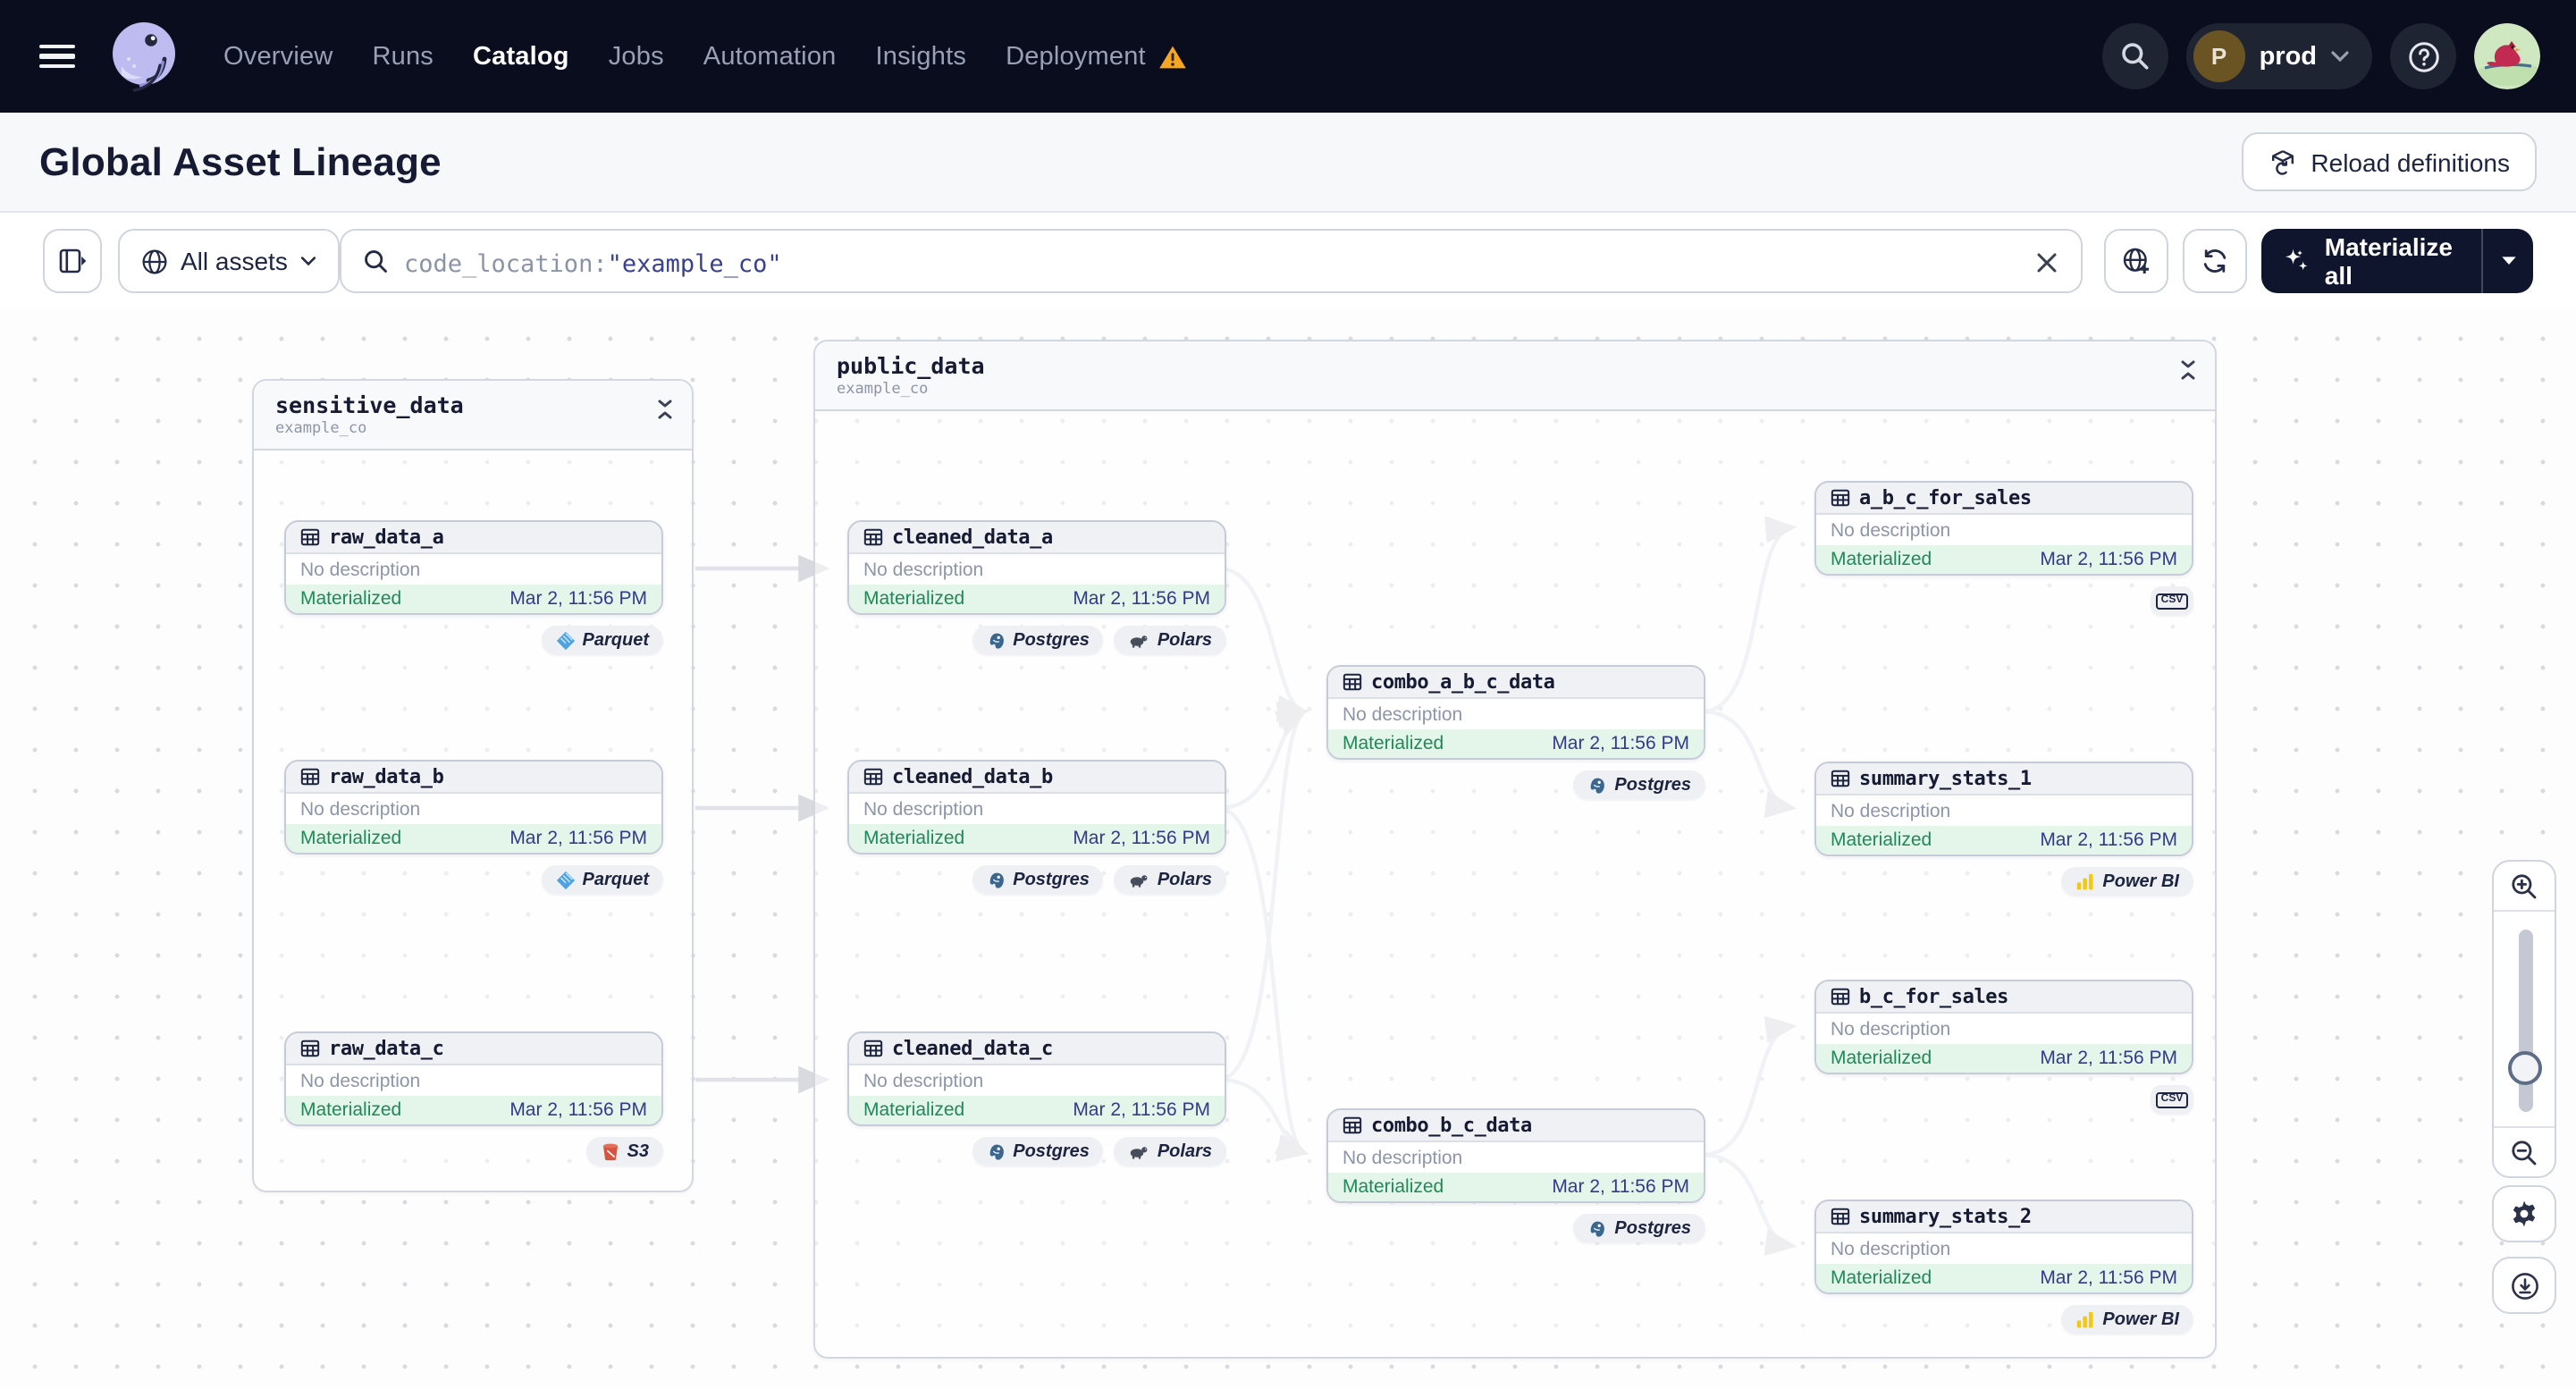 This screenshot has height=1389, width=2576. I want to click on nav-right-cluster: P prod, so click(2321, 56).